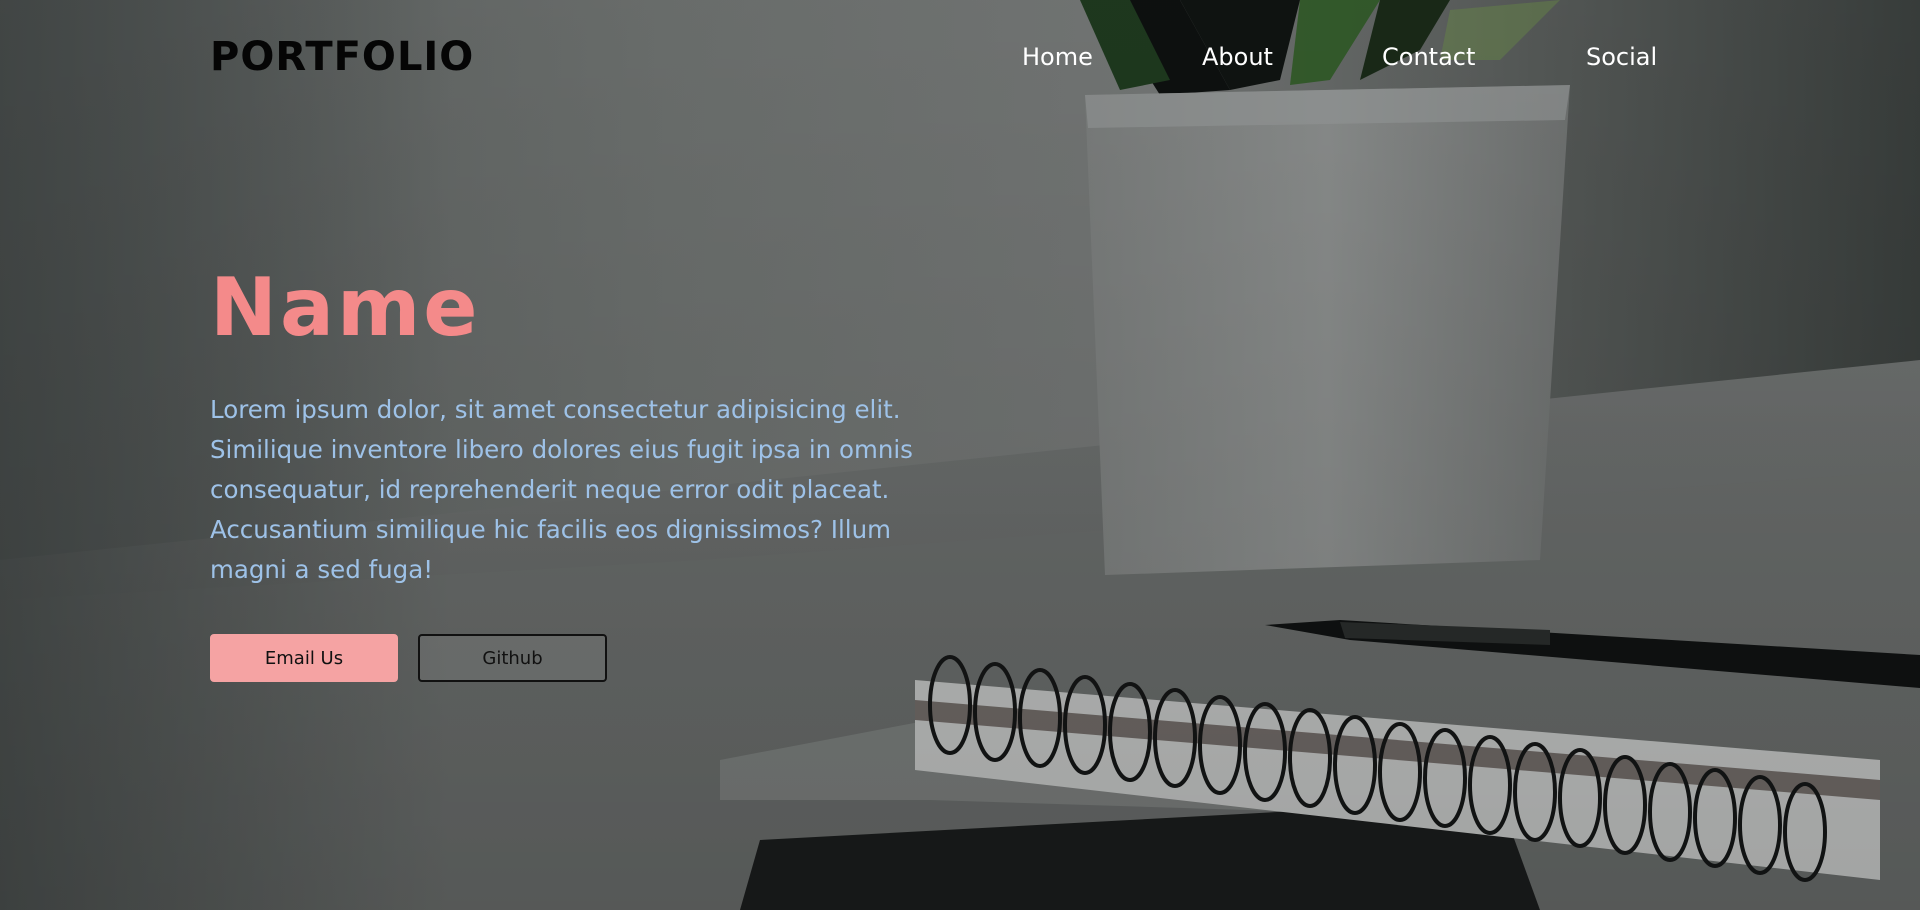  I want to click on email-us-button: Email Us, so click(304, 658).